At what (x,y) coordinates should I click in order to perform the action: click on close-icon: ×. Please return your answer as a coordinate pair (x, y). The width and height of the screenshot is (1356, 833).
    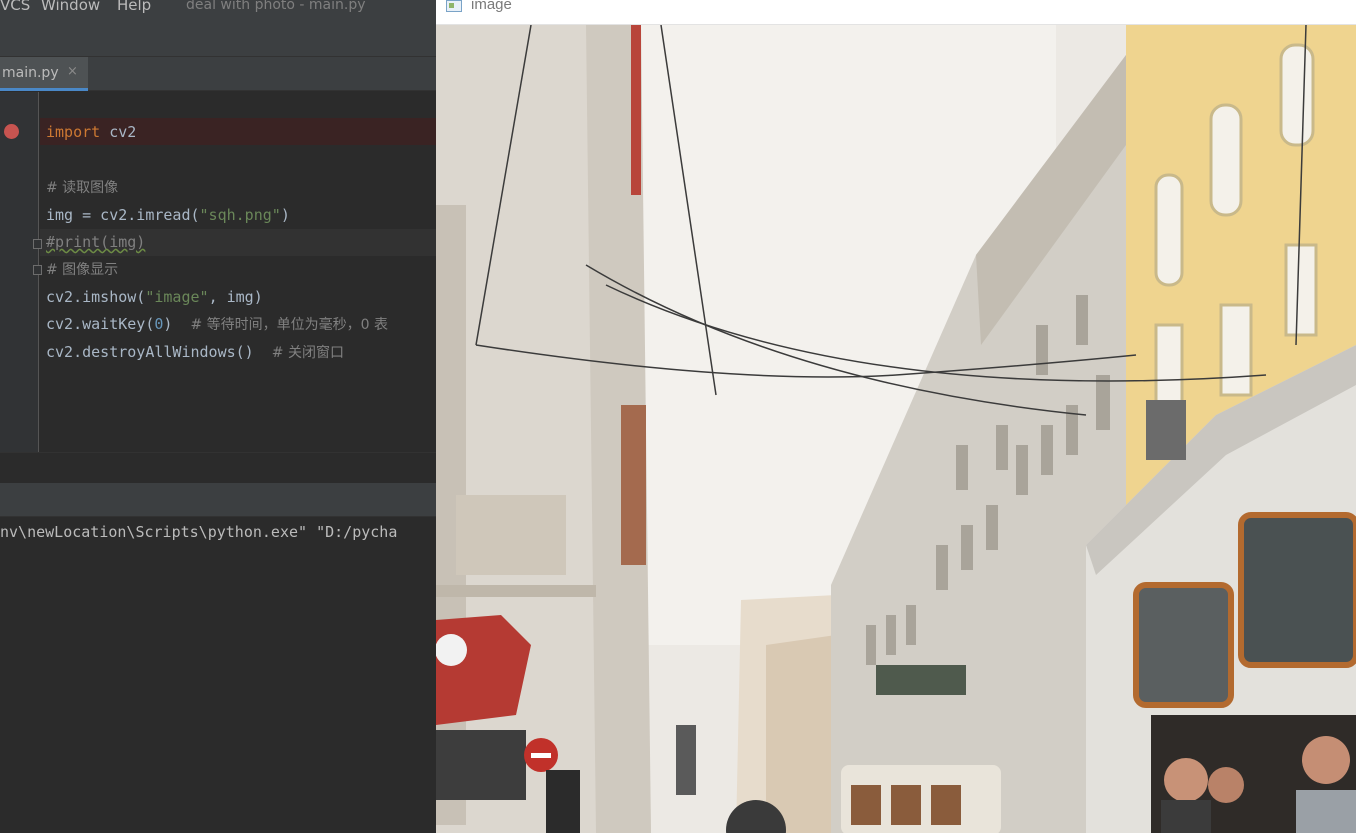
    Looking at the image, I should click on (72, 71).